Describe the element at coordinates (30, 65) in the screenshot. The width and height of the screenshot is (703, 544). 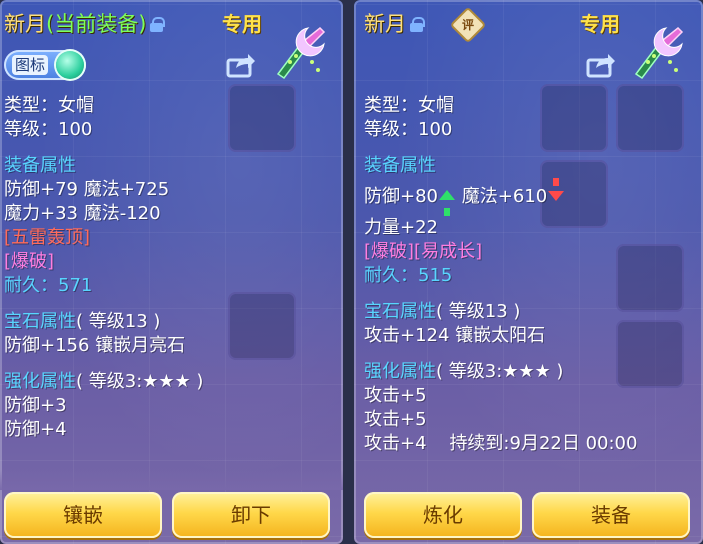
I see `icon-toggle-label: 图标` at that location.